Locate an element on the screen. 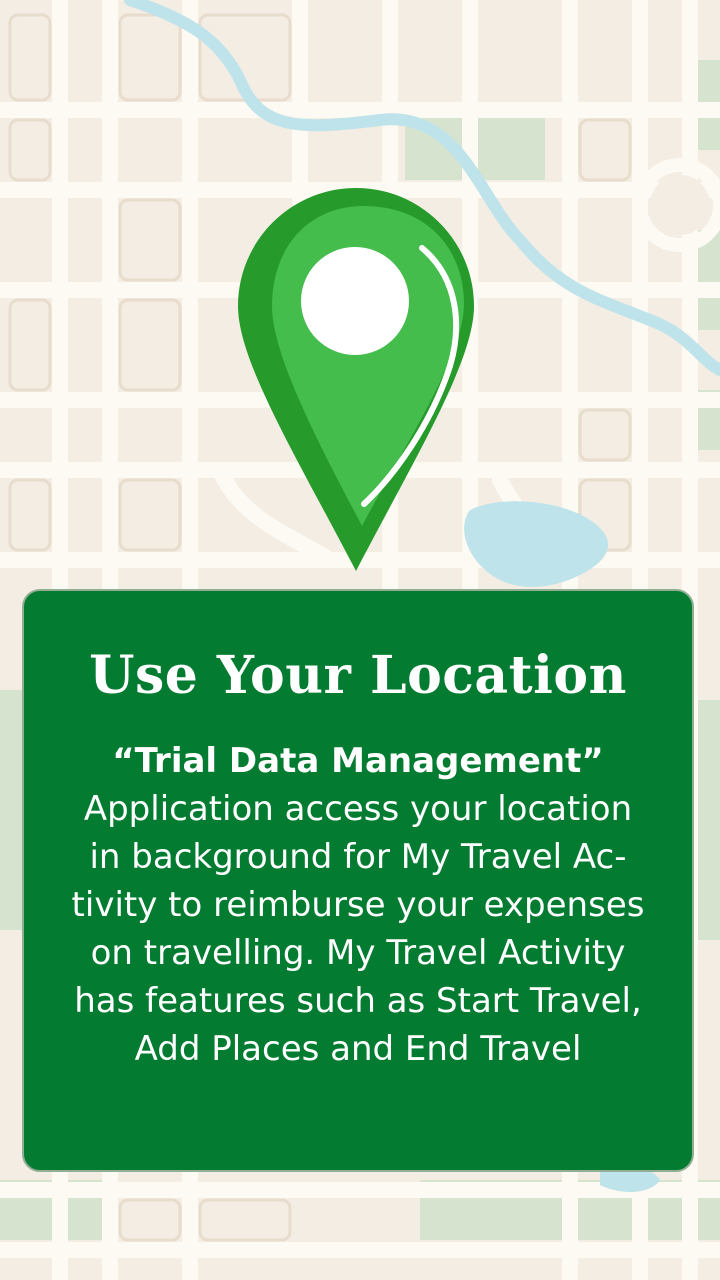 The height and width of the screenshot is (1280, 720). description-line: in background for My Travel Ac- is located at coordinates (358, 857).